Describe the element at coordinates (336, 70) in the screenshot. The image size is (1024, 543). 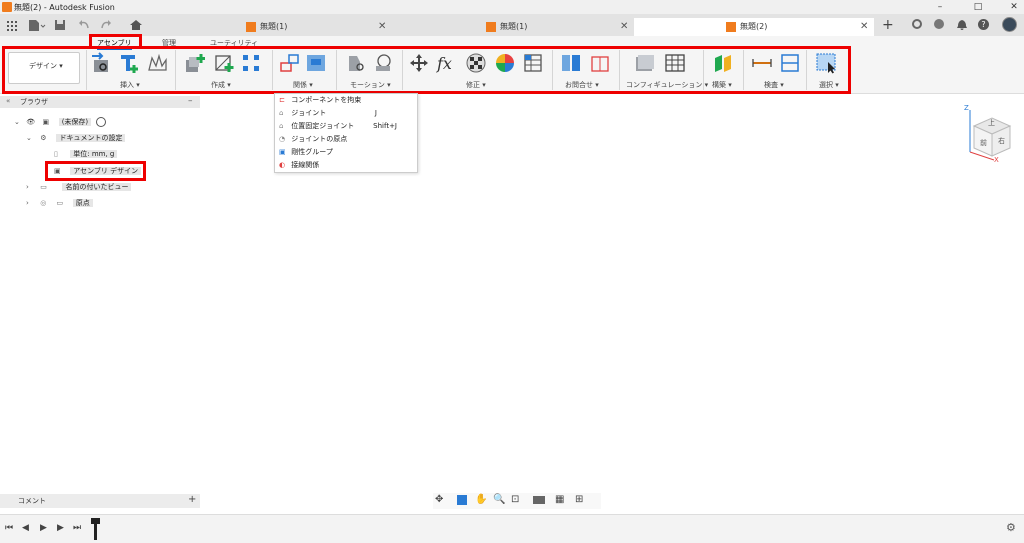
I see `separator` at that location.